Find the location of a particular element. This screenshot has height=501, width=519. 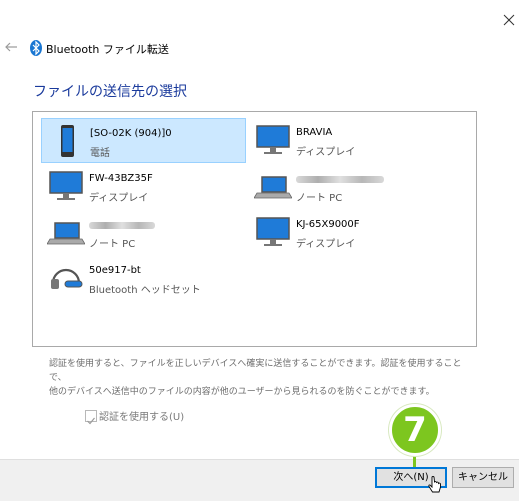

auth-checkbox is located at coordinates (91, 417).